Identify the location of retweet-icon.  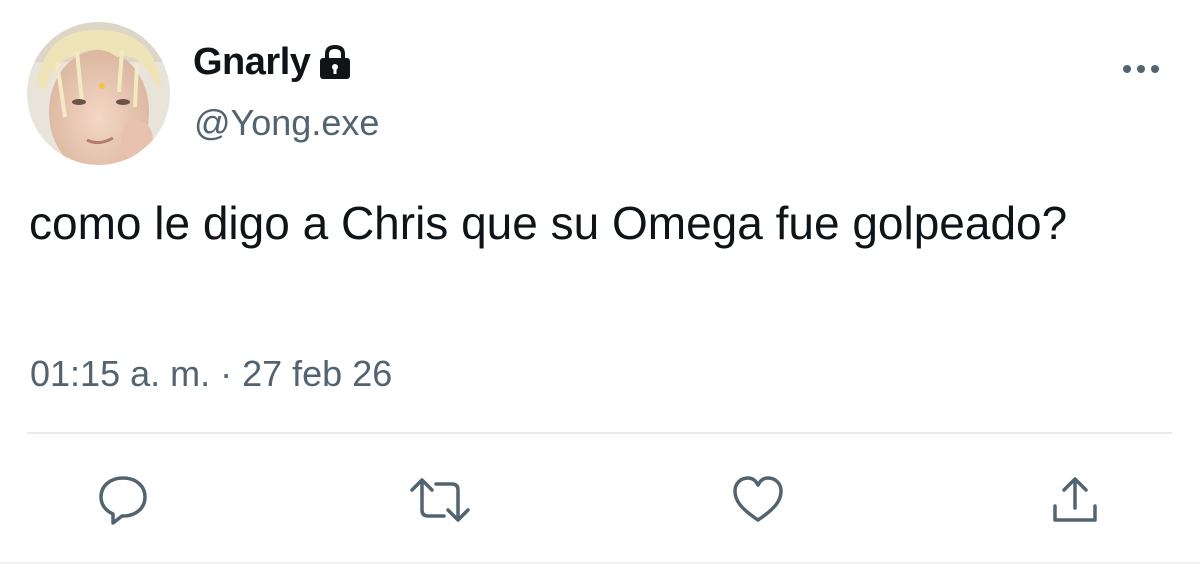
(440, 500).